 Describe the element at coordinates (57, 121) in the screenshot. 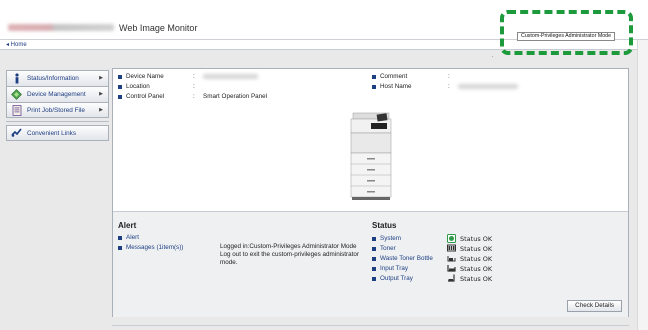

I see `nav-divider` at that location.